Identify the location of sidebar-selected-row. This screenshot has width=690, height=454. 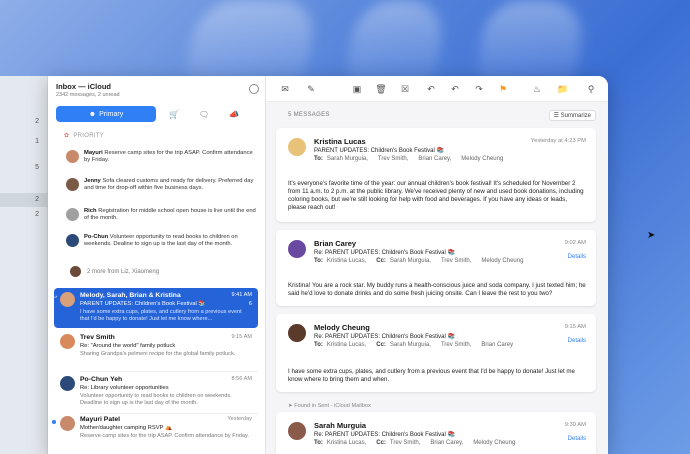
(24, 200).